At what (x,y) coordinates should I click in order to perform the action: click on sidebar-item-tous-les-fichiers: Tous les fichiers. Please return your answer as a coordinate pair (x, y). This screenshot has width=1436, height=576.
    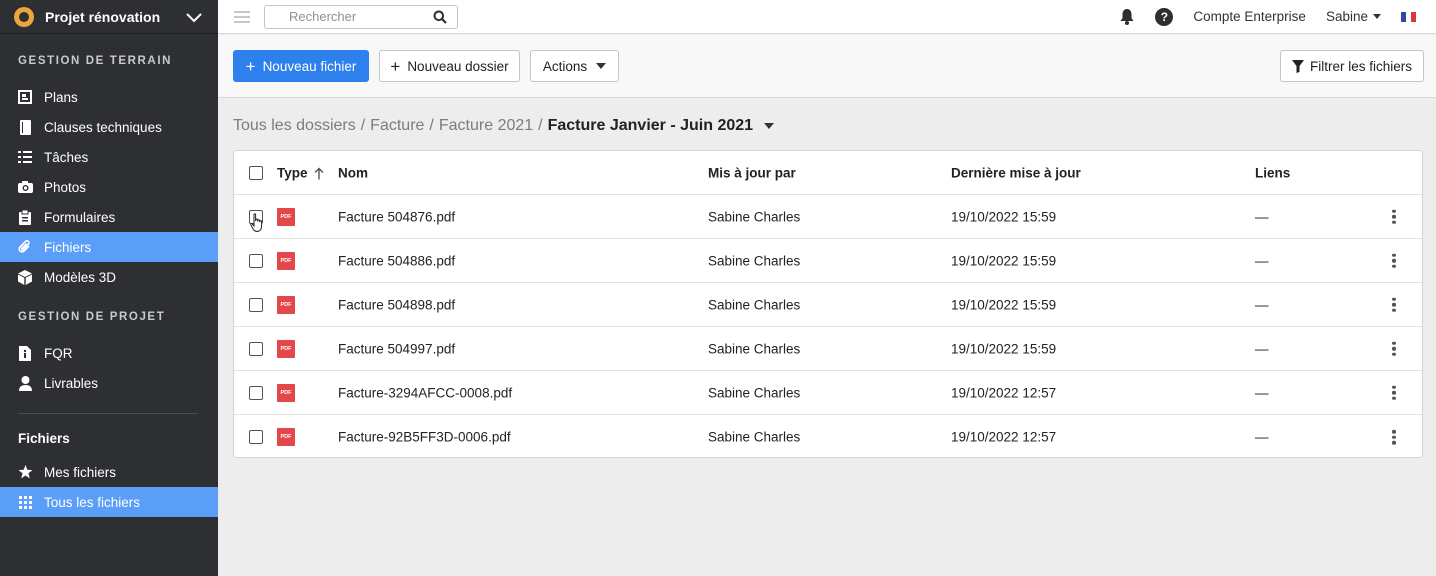
    Looking at the image, I should click on (109, 502).